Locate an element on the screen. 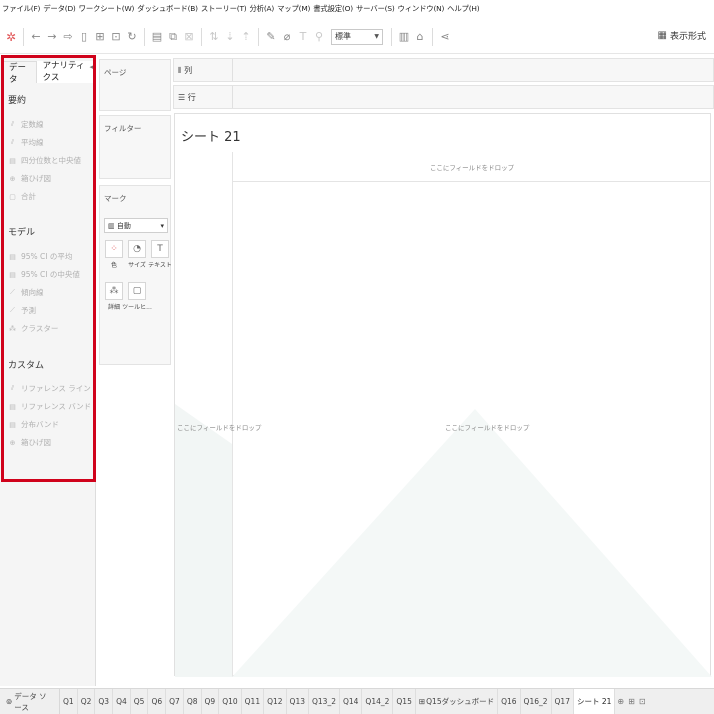  sheet-tab-q17: Q17 is located at coordinates (563, 701).